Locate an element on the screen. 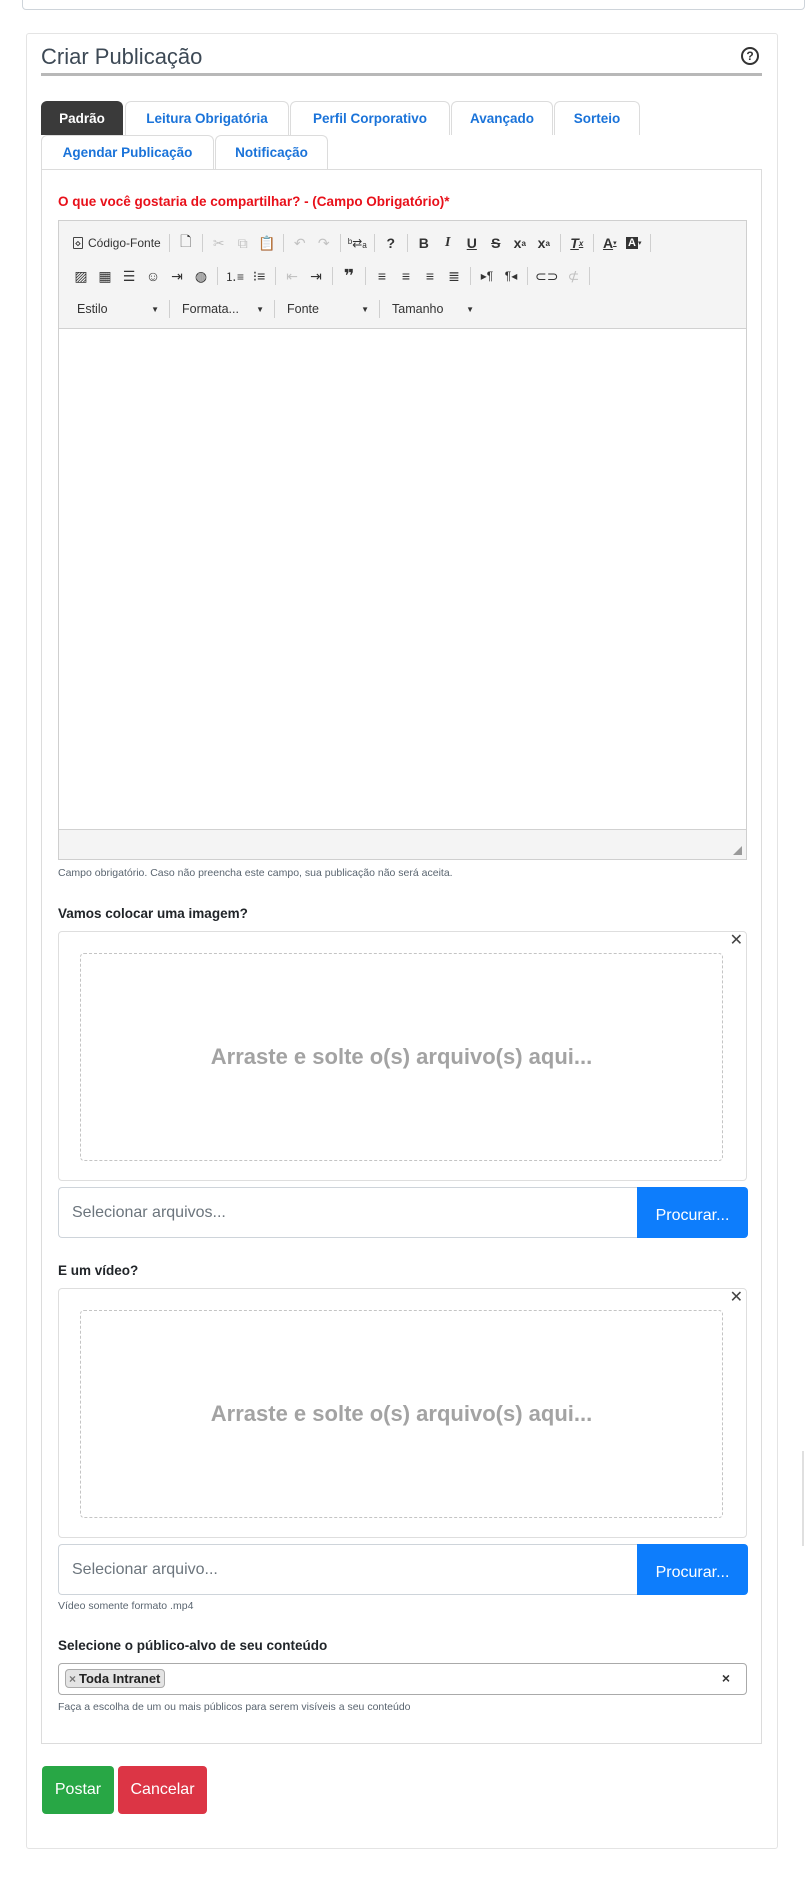 The width and height of the screenshot is (805, 1891). bold-icon: B is located at coordinates (424, 243).